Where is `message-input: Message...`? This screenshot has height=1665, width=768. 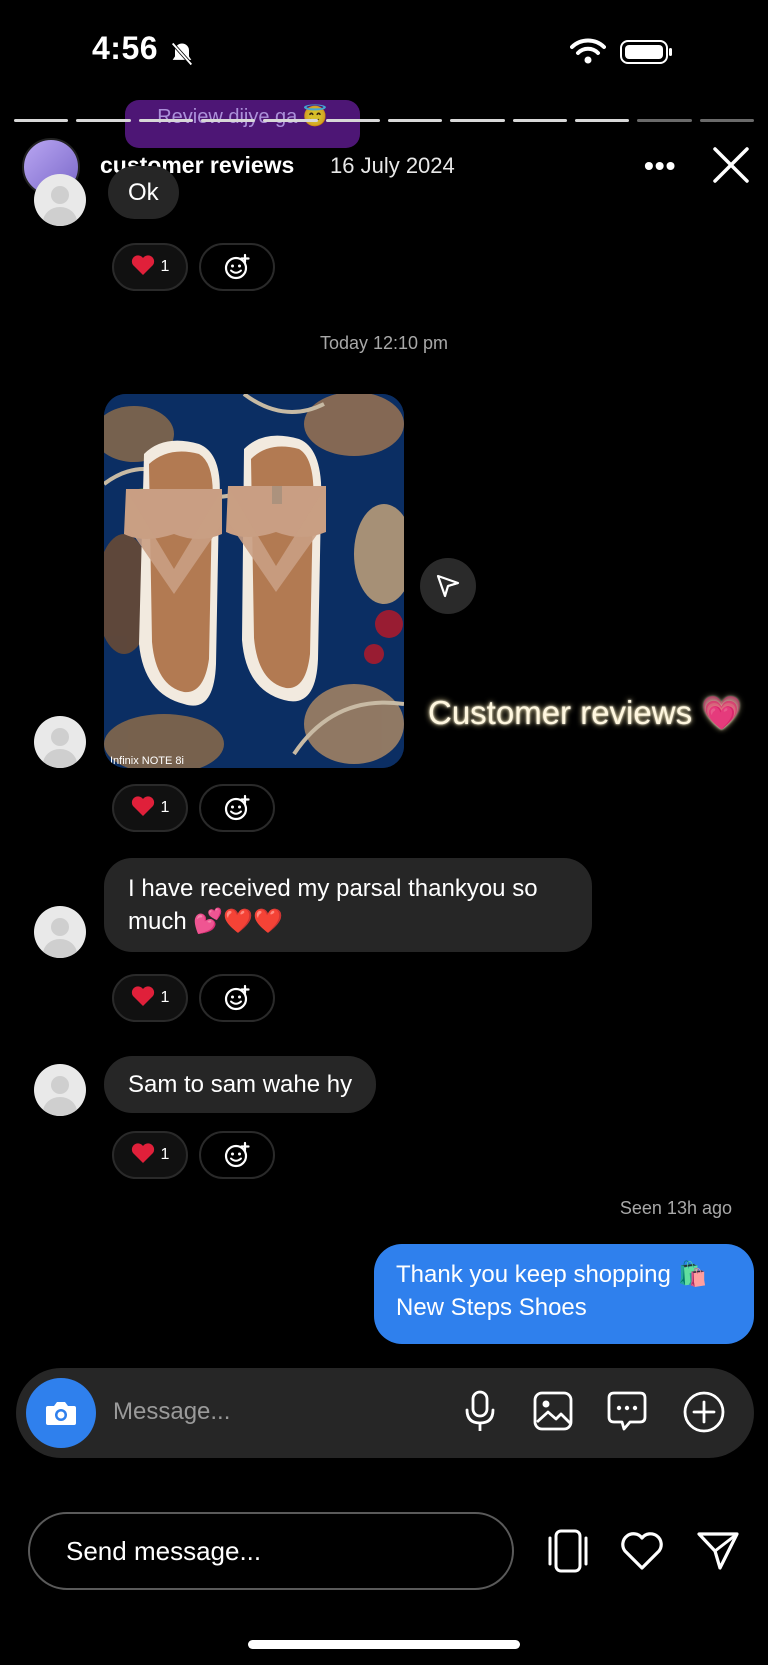 message-input: Message... is located at coordinates (171, 1412).